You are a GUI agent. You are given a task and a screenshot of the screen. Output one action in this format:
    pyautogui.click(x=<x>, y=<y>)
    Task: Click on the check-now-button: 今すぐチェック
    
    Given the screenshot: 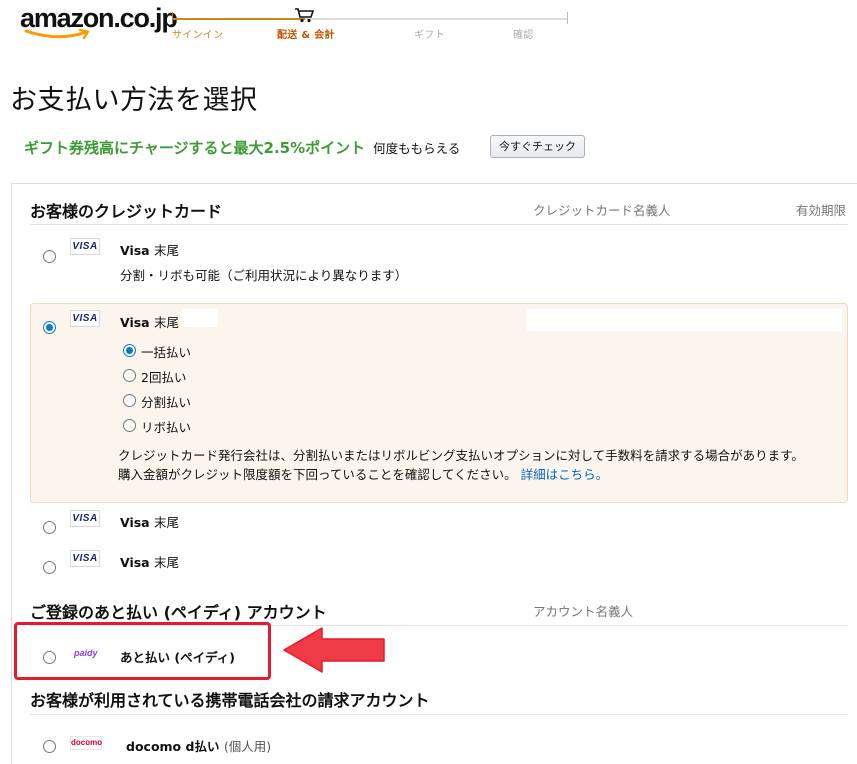 What is the action you would take?
    pyautogui.click(x=537, y=146)
    